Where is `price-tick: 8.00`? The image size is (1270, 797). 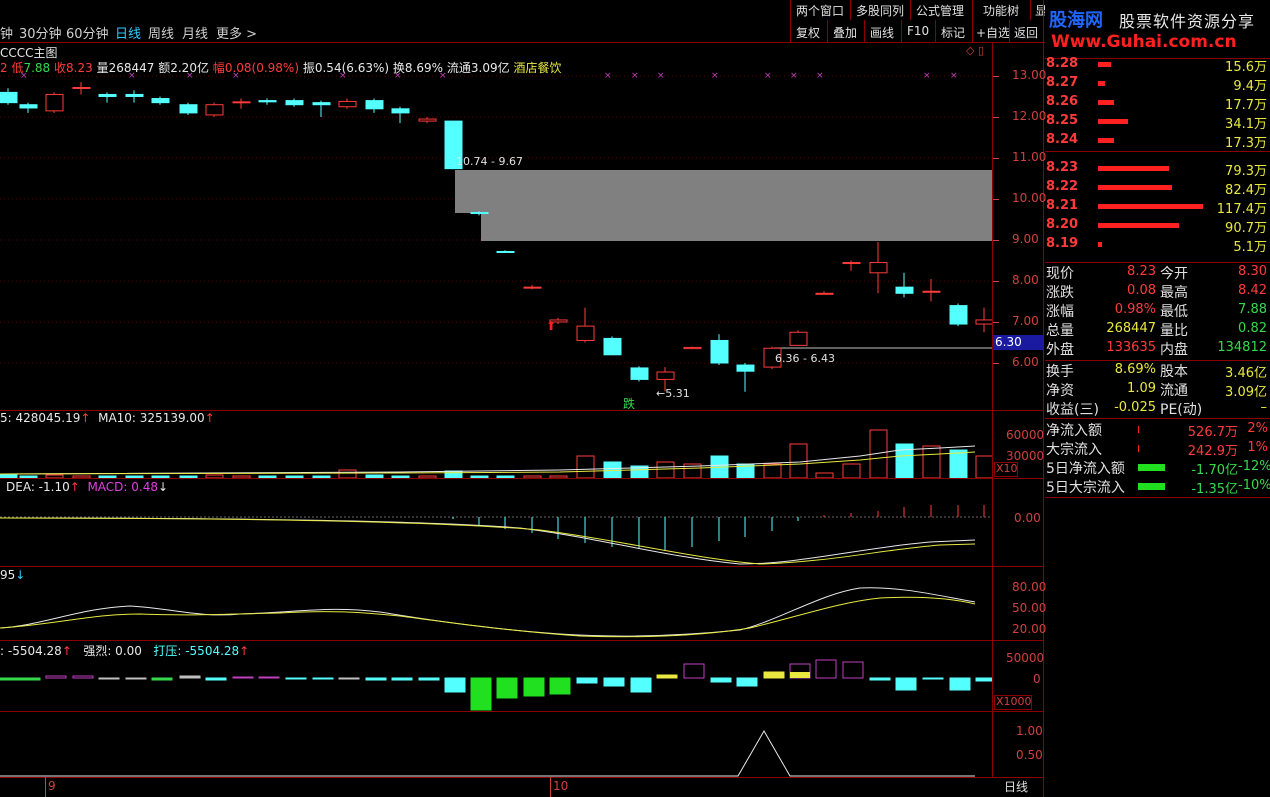
price-tick: 8.00 is located at coordinates (1025, 280).